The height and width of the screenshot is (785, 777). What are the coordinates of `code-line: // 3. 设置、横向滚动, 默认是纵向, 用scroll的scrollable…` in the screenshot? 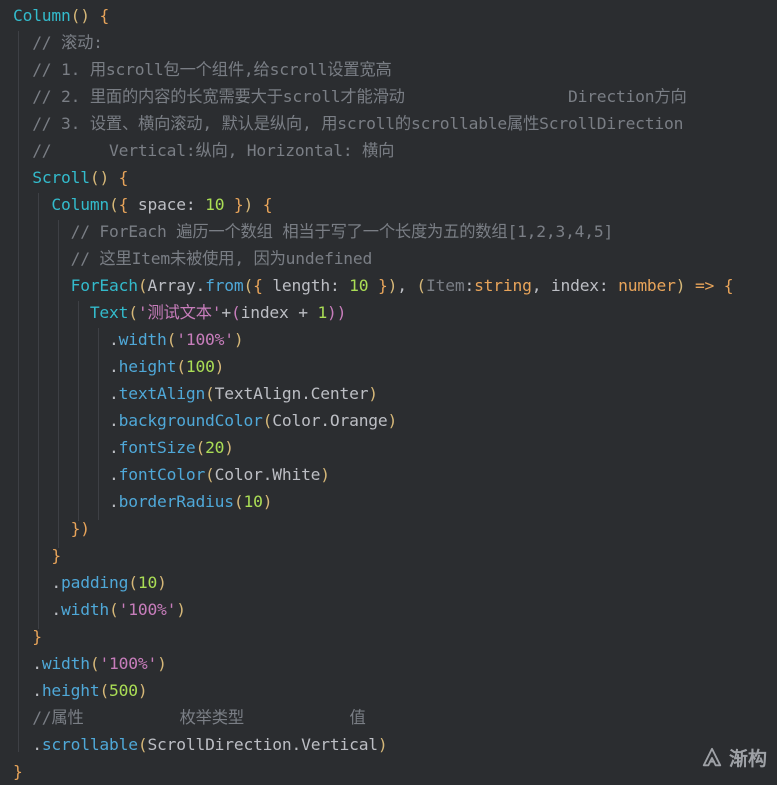 It's located at (348, 123).